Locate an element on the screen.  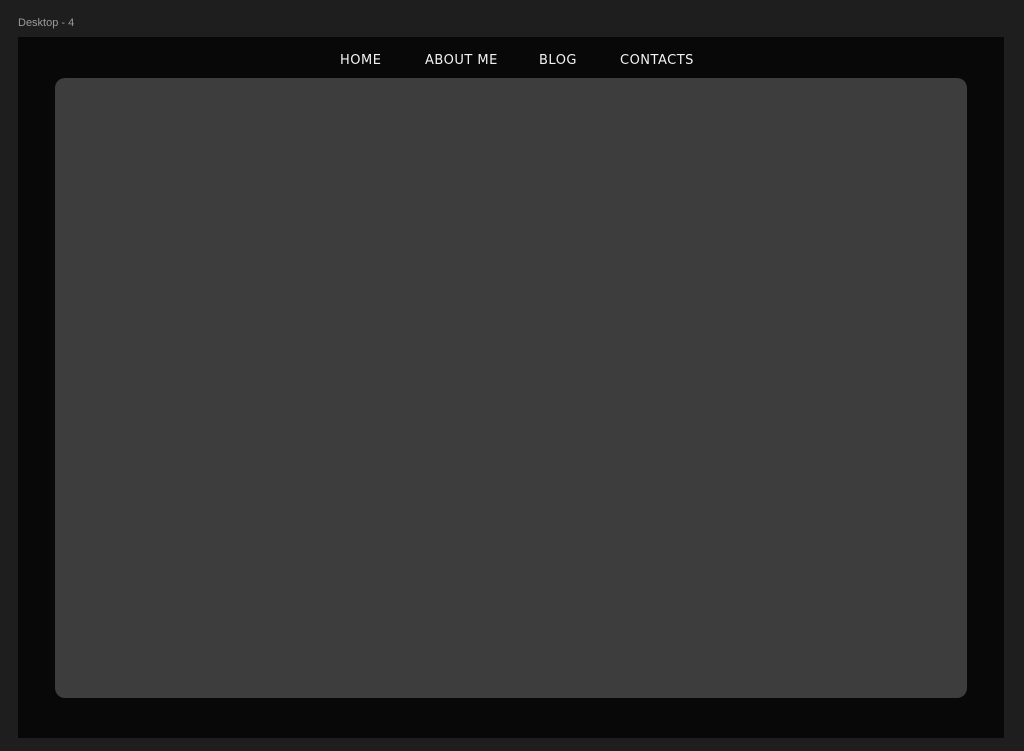
nav-link-about-me: ABOUT ME is located at coordinates (461, 61).